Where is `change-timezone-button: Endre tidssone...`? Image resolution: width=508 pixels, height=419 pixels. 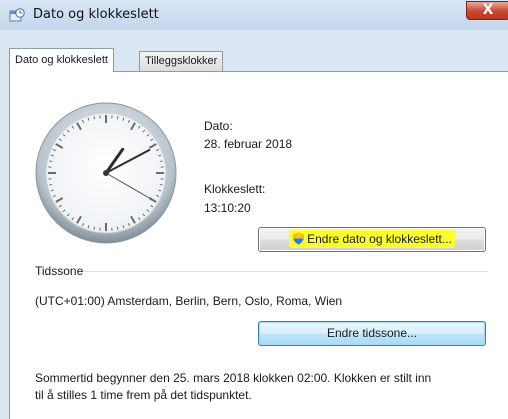 change-timezone-button: Endre tidssone... is located at coordinates (372, 333).